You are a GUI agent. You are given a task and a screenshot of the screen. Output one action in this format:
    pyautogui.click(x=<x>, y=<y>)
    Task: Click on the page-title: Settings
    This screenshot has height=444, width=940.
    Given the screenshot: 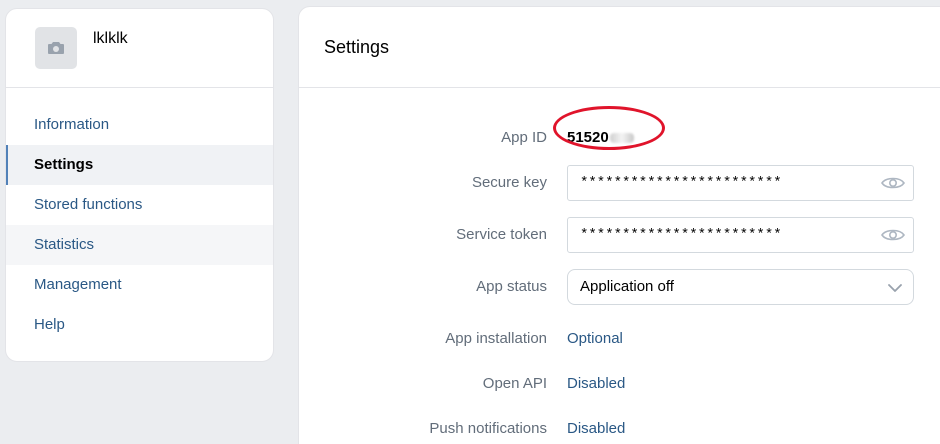 What is the action you would take?
    pyautogui.click(x=619, y=47)
    